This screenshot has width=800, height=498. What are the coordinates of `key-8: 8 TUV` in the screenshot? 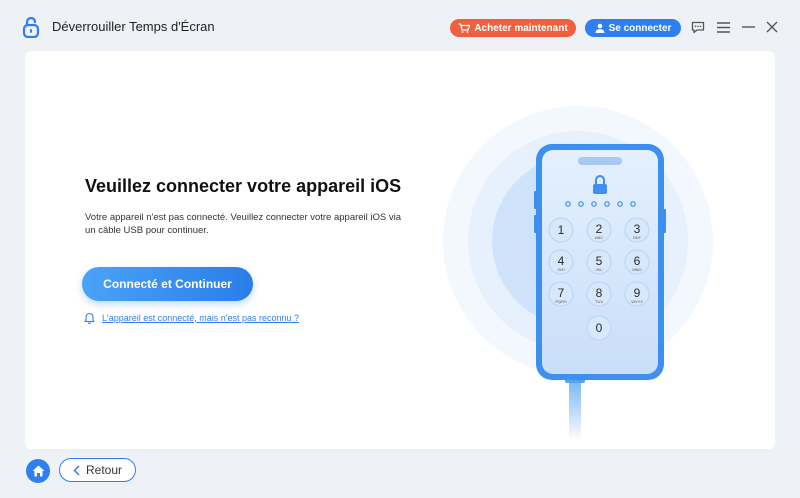 It's located at (599, 294).